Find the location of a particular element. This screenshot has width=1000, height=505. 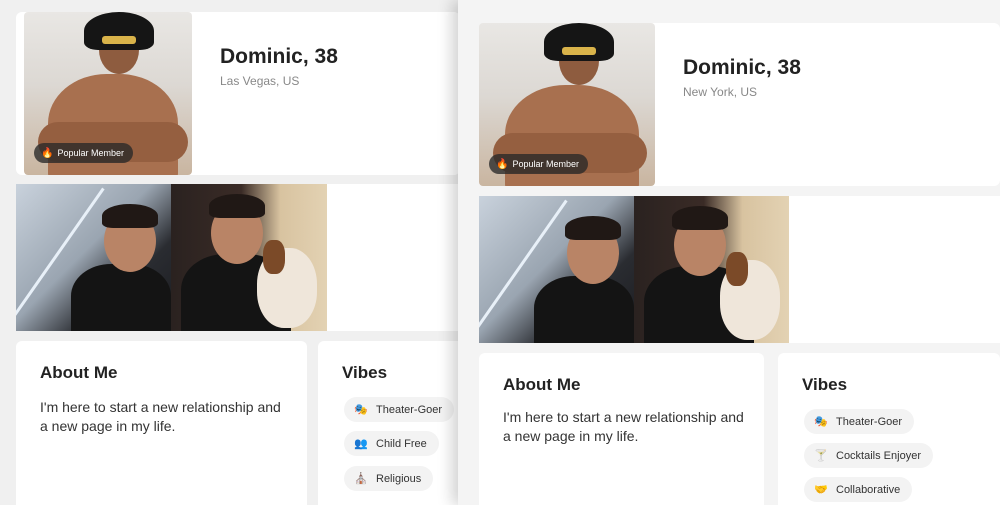

vibe-label: Child Free is located at coordinates (401, 443).